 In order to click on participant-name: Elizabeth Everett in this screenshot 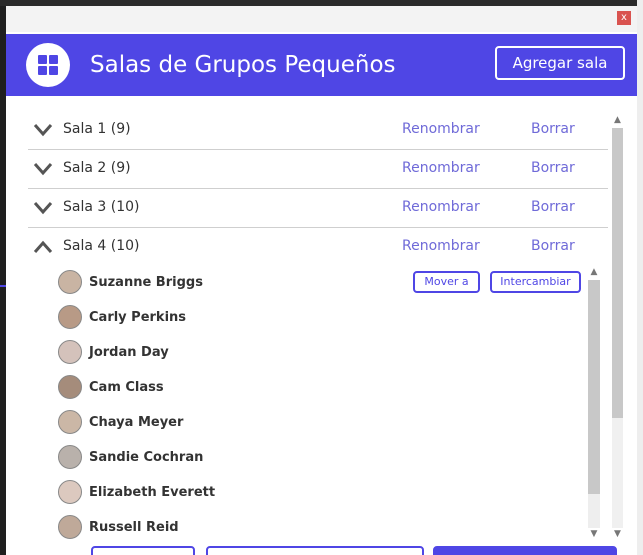, I will do `click(152, 492)`.